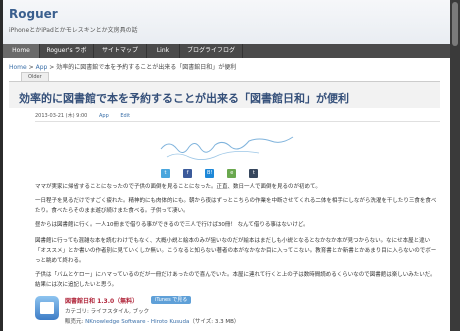 The height and width of the screenshot is (331, 460). Describe the element at coordinates (165, 173) in the screenshot. I see `twitter-icon: t` at that location.